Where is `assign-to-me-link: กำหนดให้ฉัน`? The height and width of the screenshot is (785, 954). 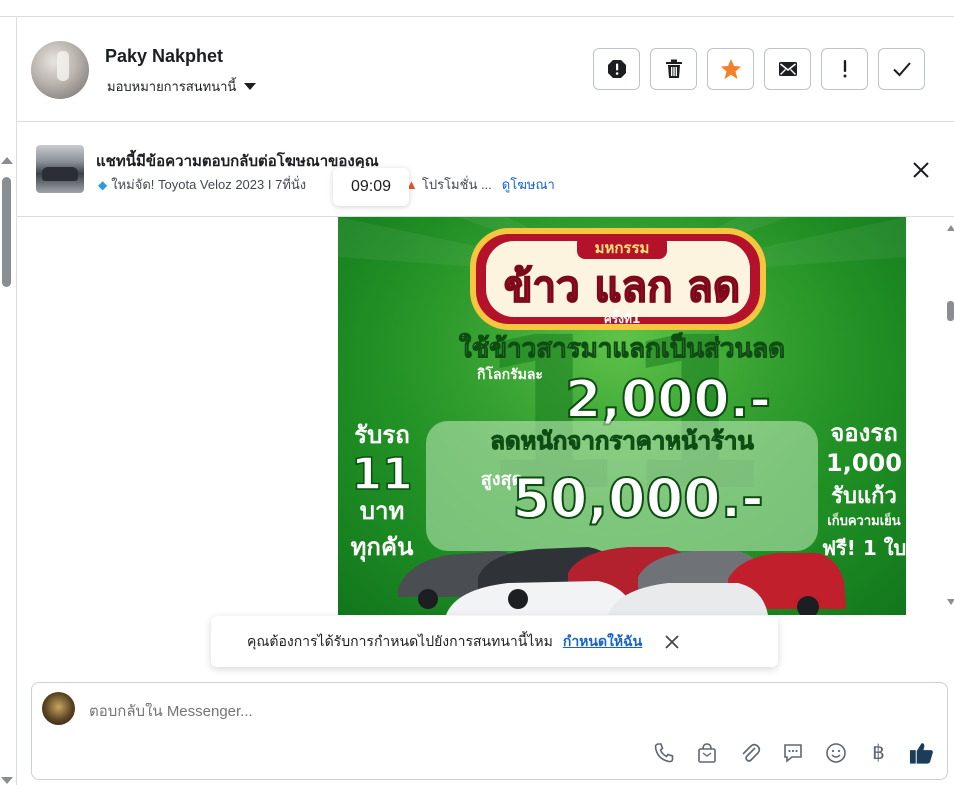
assign-to-me-link: กำหนดให้ฉัน is located at coordinates (602, 642).